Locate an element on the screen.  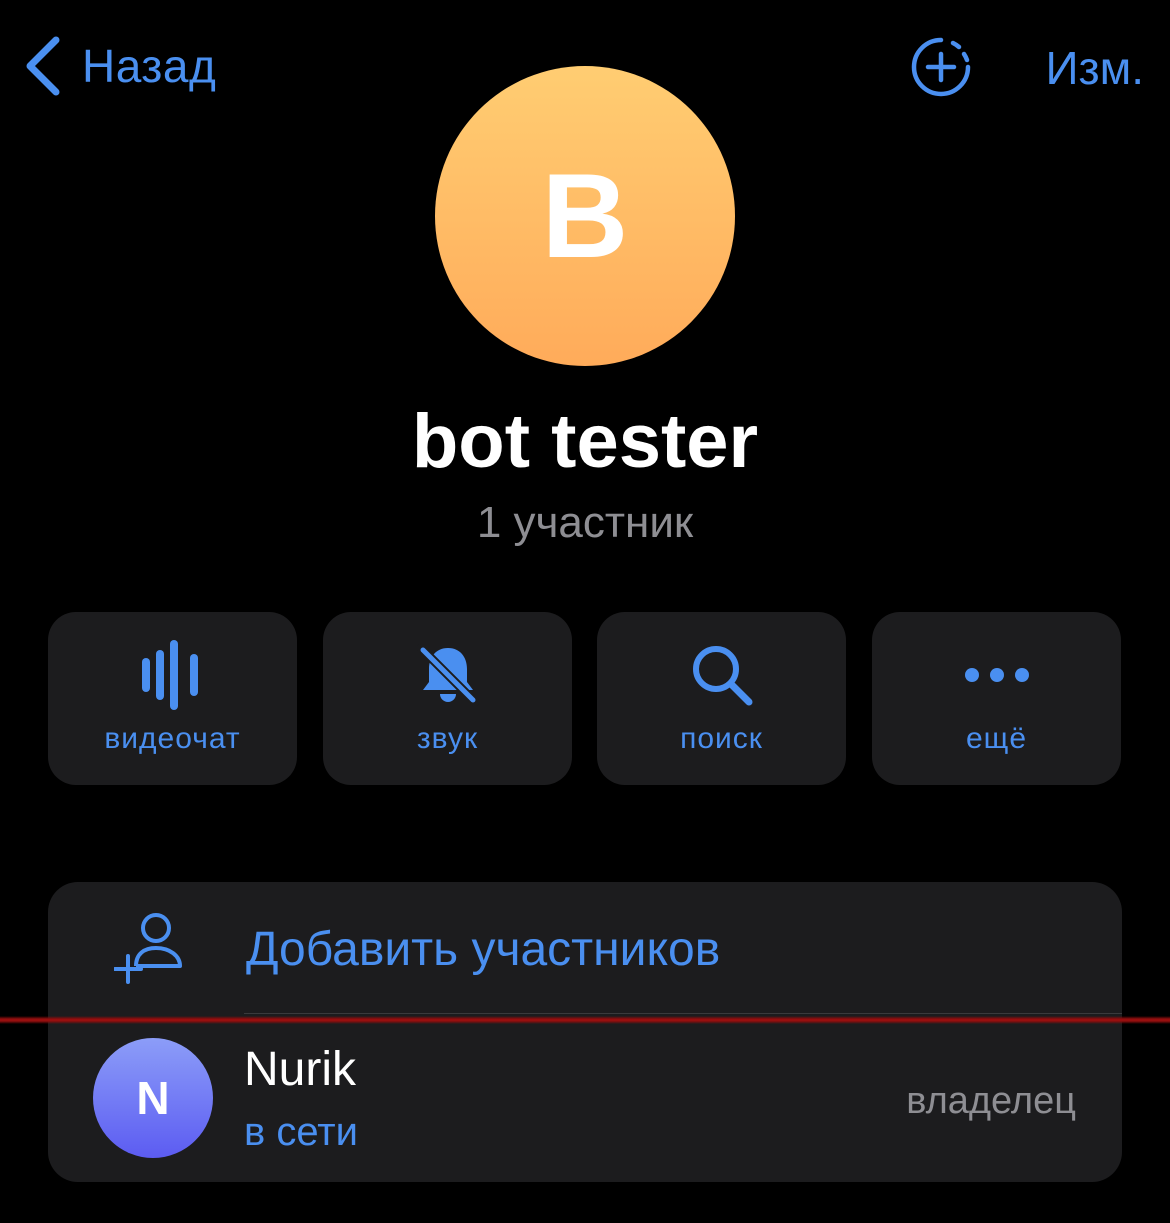
add-circle-dashed-icon is located at coordinates (941, 69).